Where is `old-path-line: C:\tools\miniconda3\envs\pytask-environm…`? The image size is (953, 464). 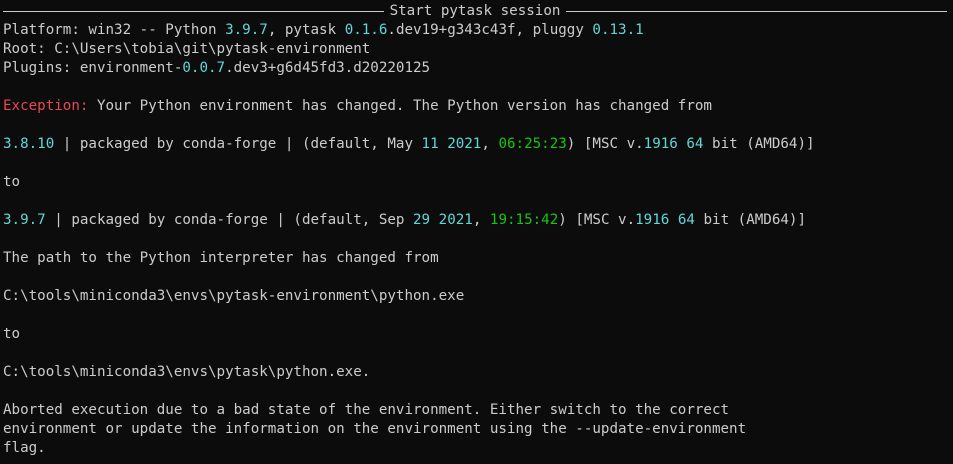
old-path-line: C:\tools\miniconda3\envs\pytask-environm… is located at coordinates (234, 296).